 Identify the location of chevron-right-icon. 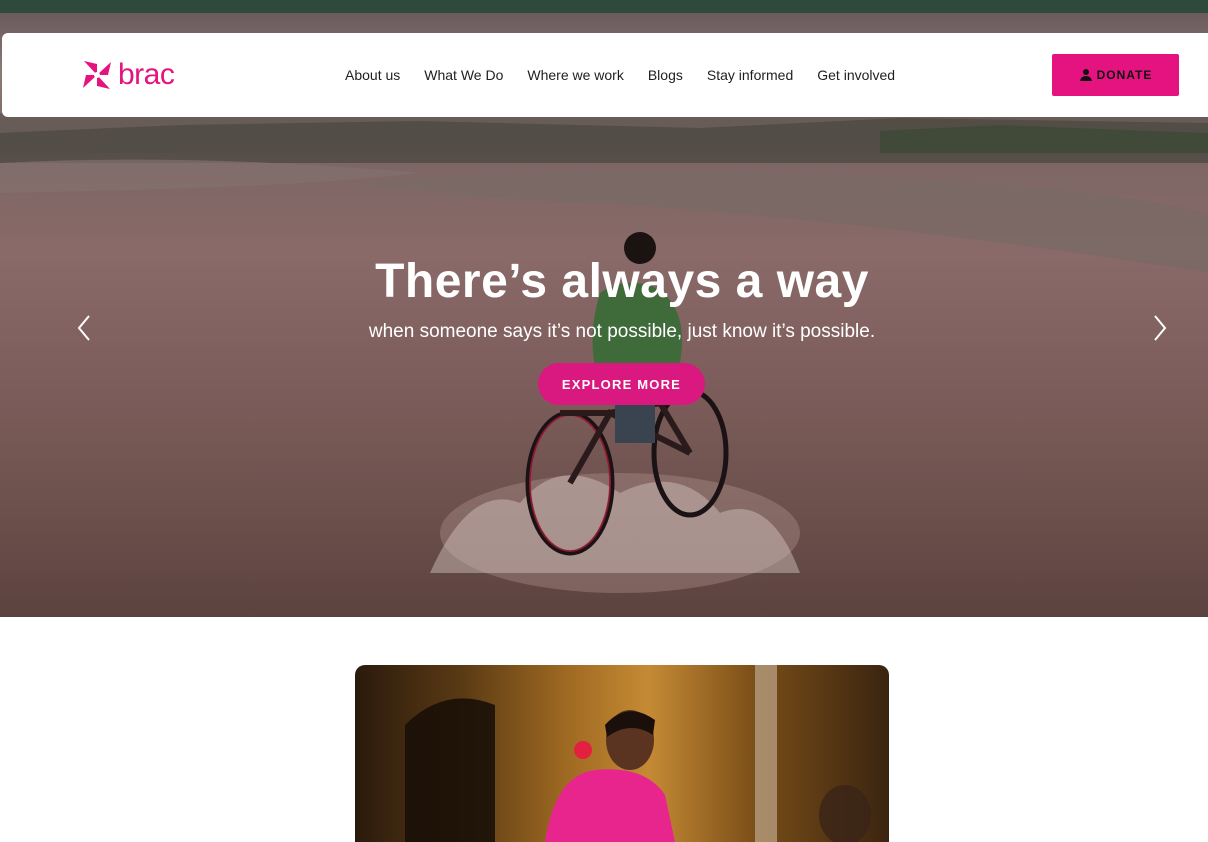
(1159, 328).